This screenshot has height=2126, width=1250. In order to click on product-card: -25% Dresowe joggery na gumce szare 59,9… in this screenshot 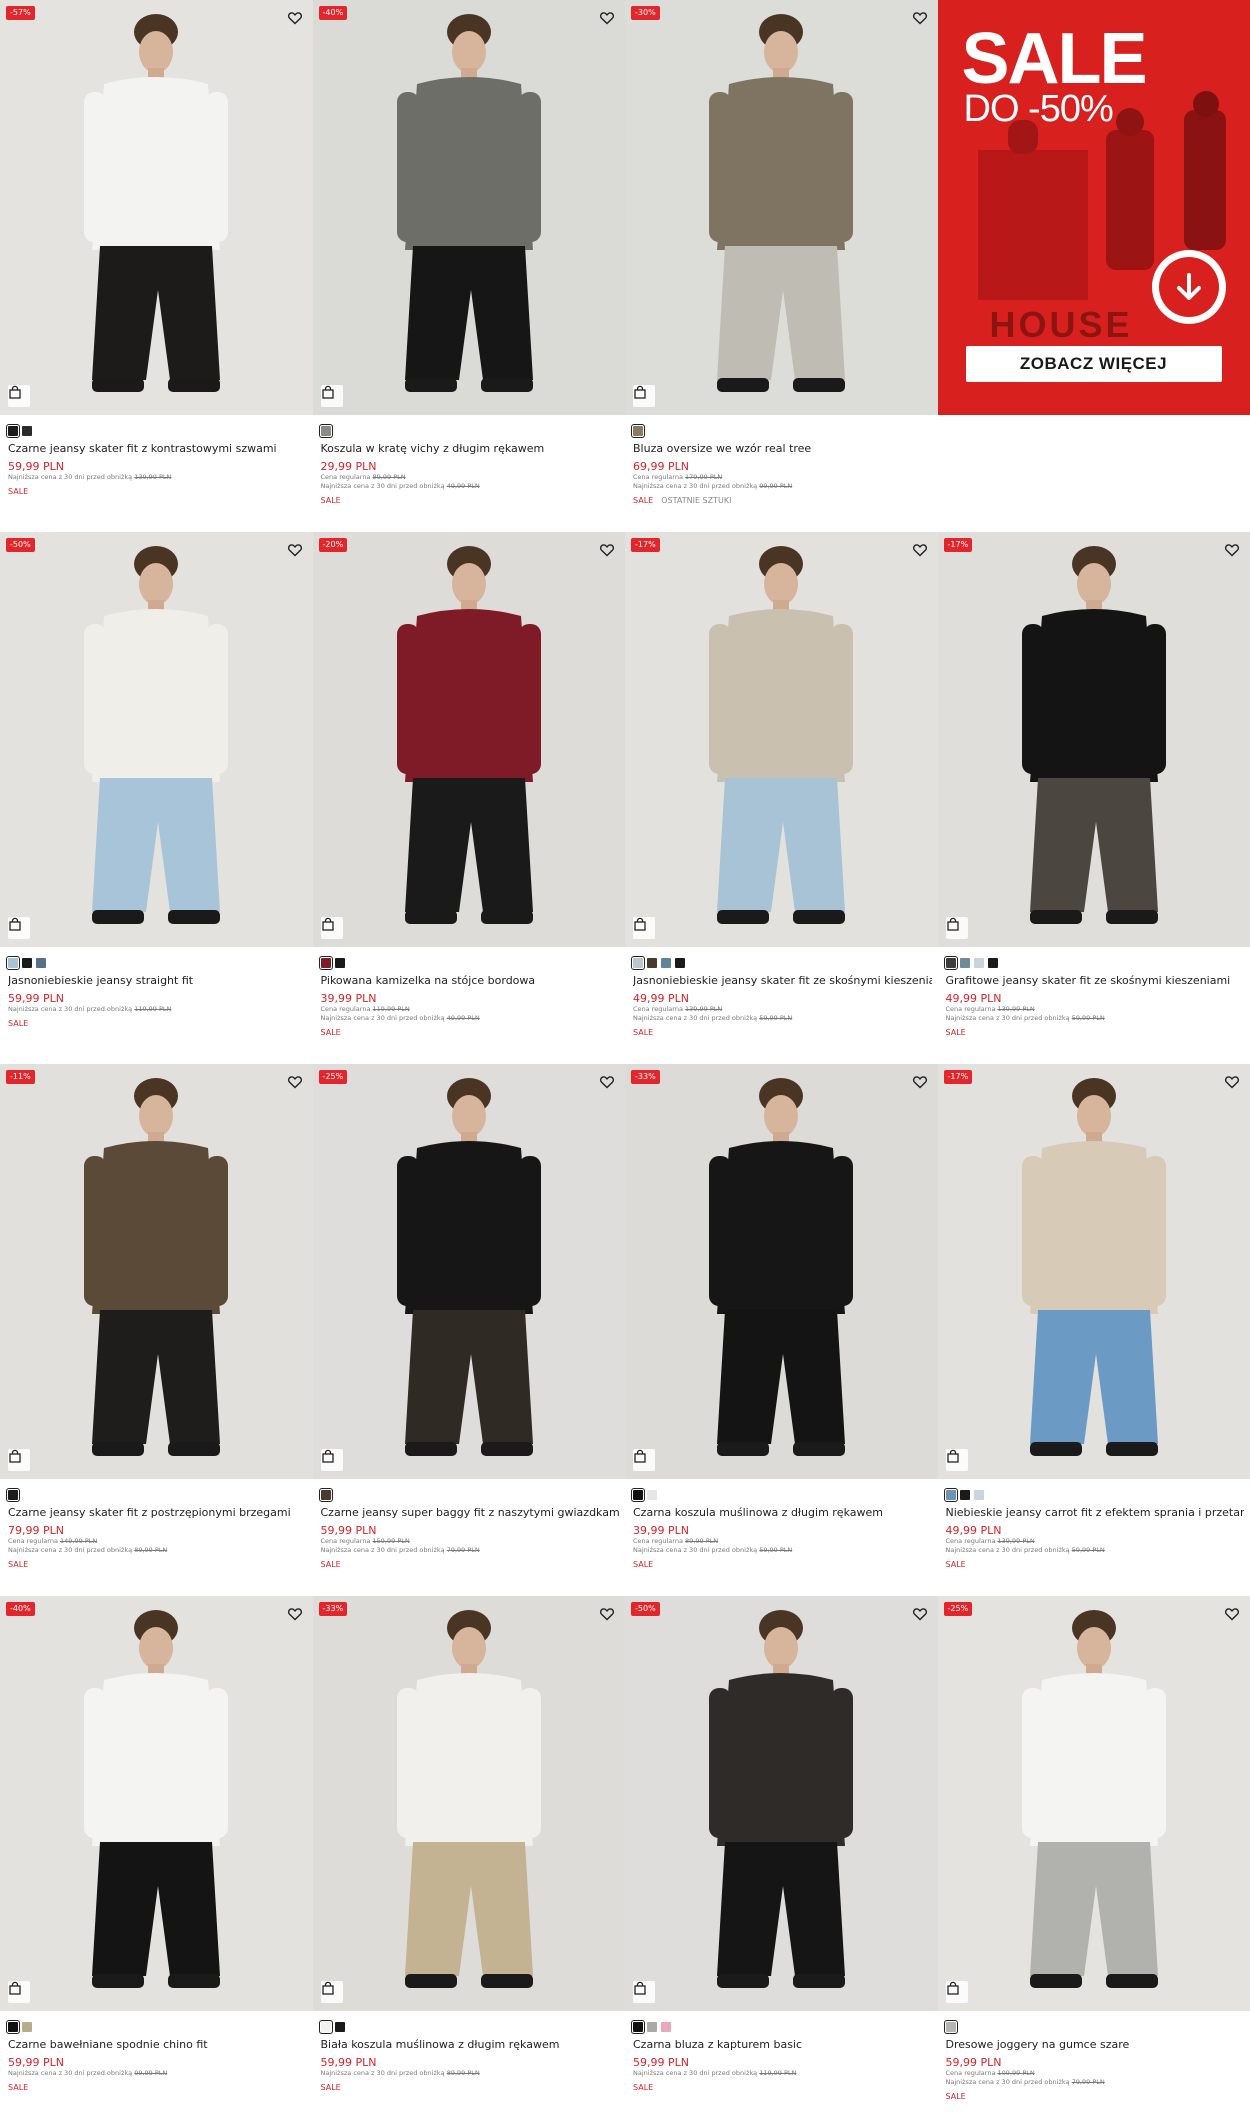, I will do `click(1093, 1861)`.